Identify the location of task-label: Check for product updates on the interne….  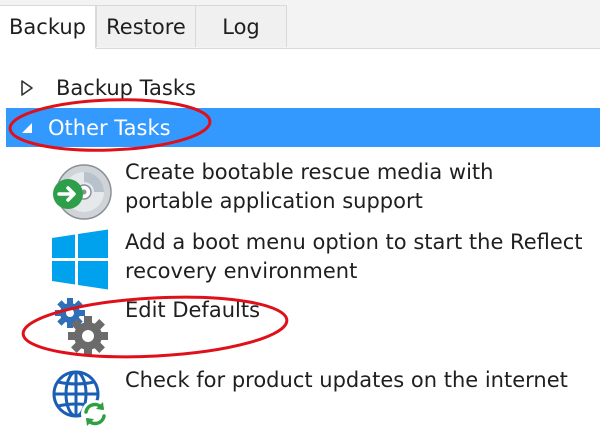
(346, 380).